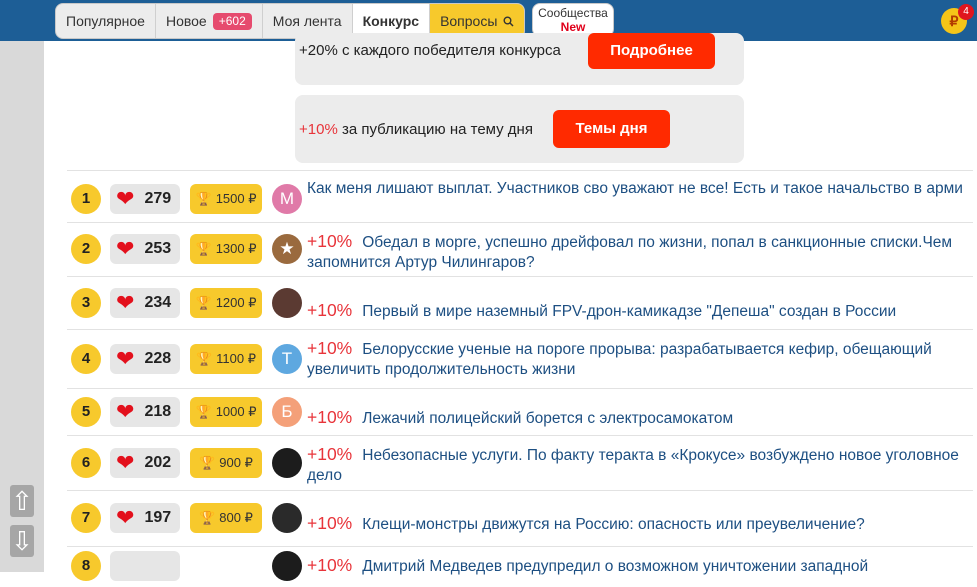  Describe the element at coordinates (209, 21) in the screenshot. I see `tab-new: Новое +602` at that location.